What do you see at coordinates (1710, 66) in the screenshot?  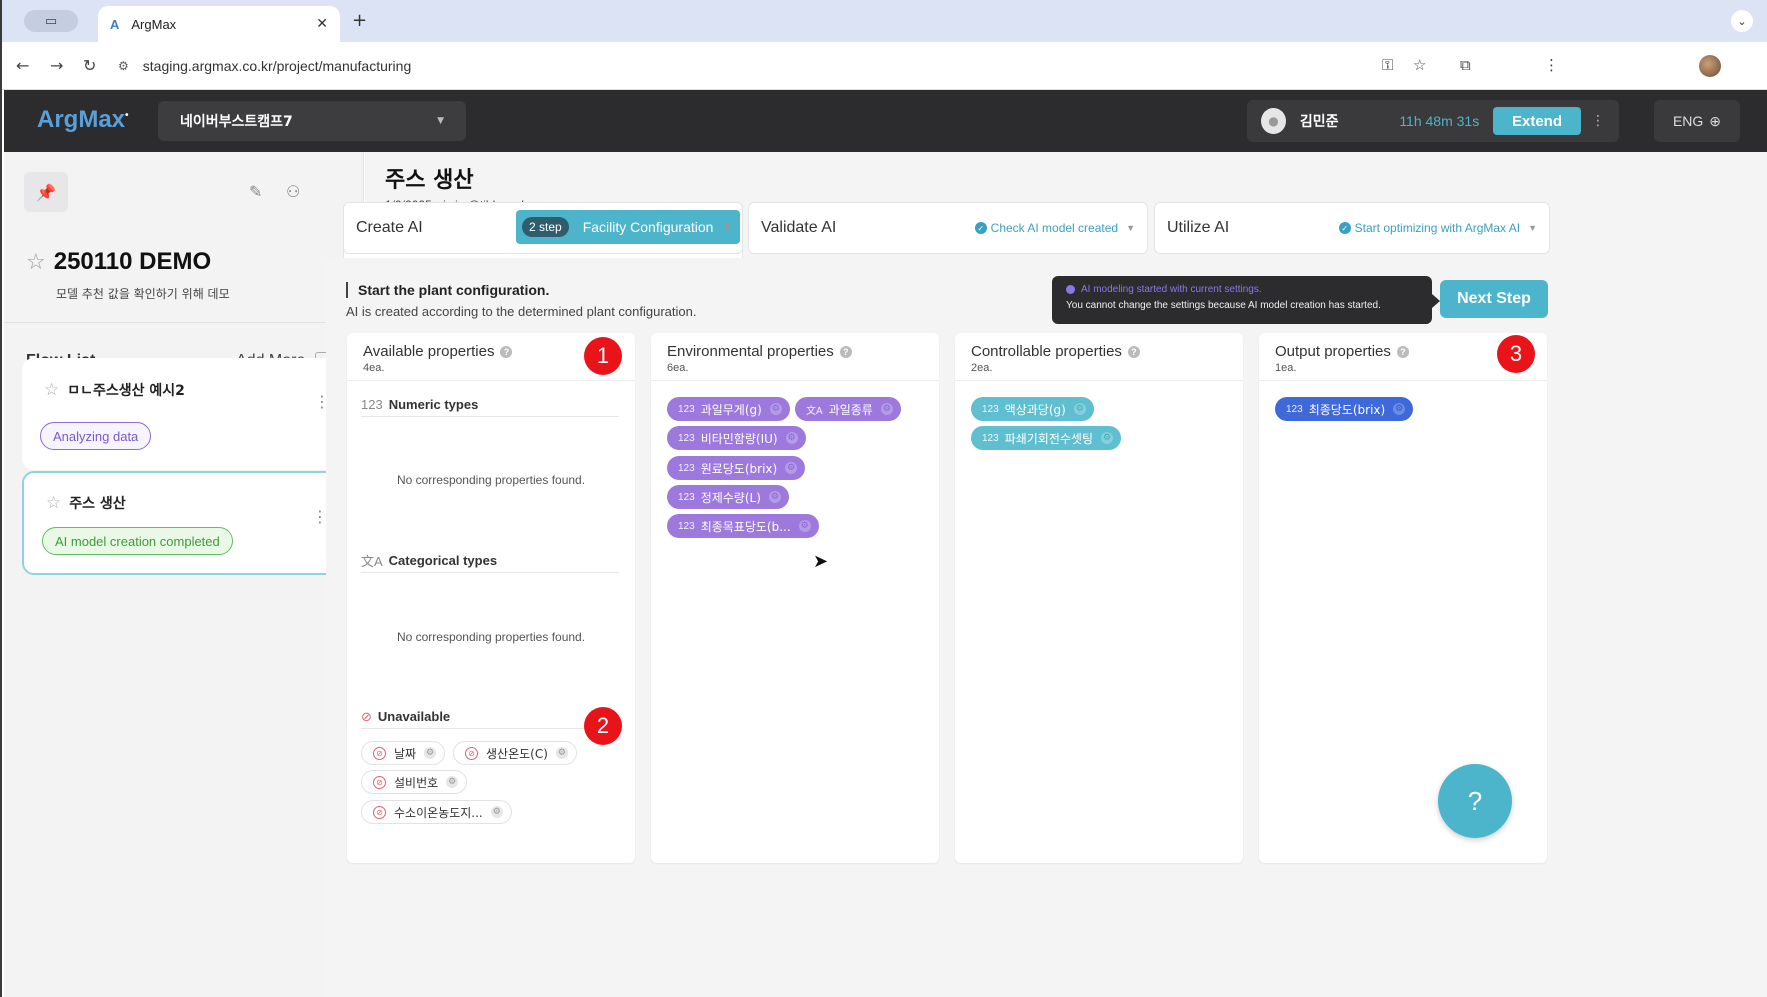 I see `profile-avatar` at bounding box center [1710, 66].